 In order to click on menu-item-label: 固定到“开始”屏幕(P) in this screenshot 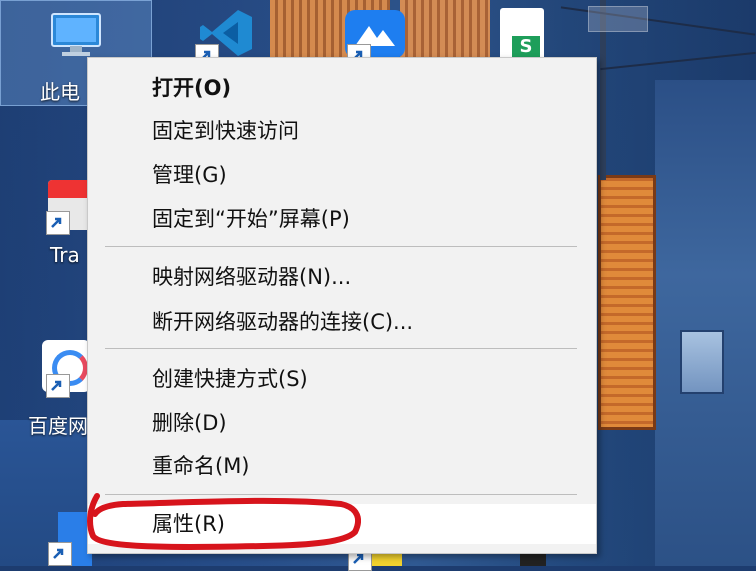, I will do `click(251, 219)`.